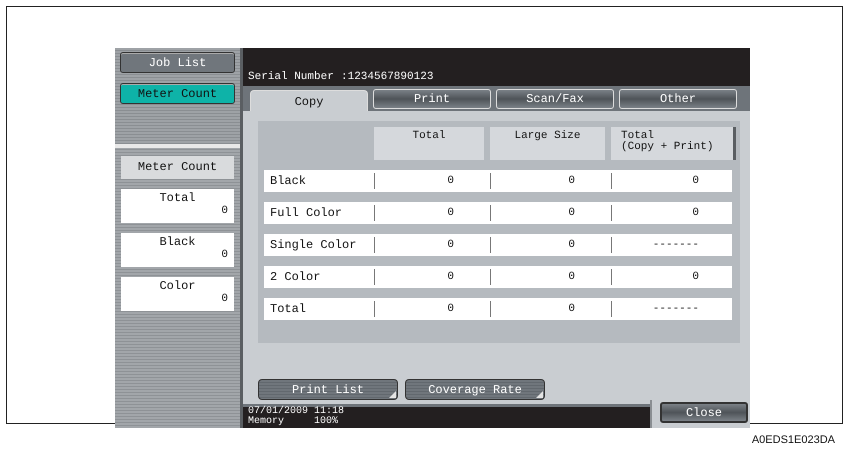 The width and height of the screenshot is (851, 456). Describe the element at coordinates (177, 242) in the screenshot. I see `counter-label: Black` at that location.